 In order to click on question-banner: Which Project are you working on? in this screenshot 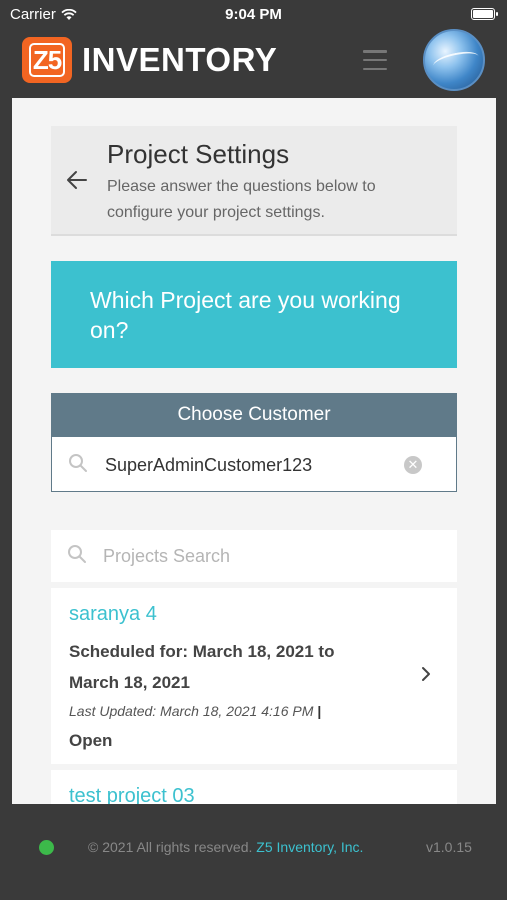, I will do `click(254, 314)`.